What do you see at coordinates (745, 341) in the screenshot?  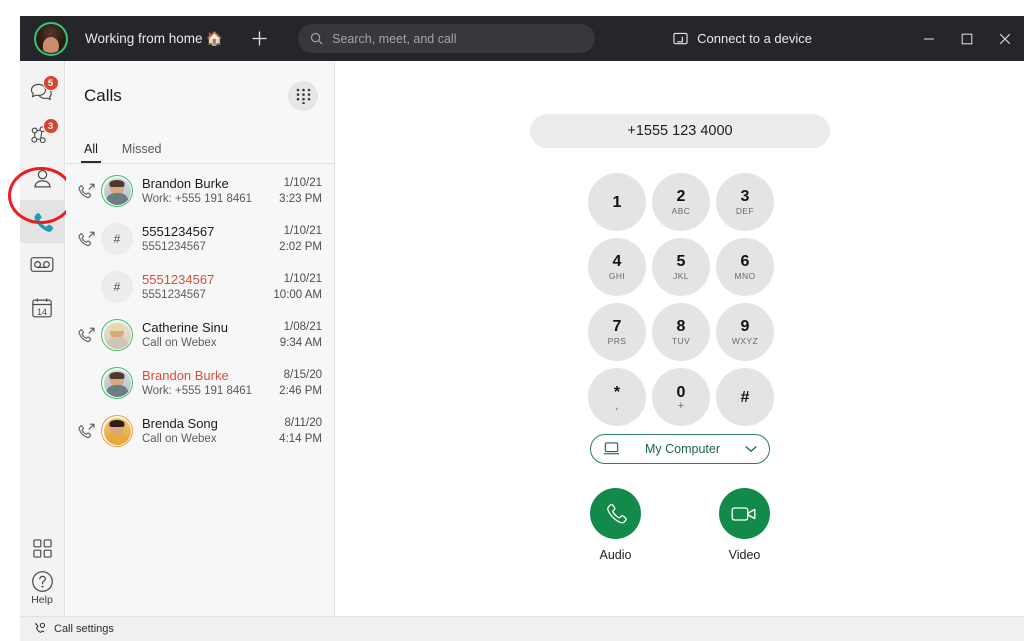 I see `dialpad-key-letters: WXYZ` at bounding box center [745, 341].